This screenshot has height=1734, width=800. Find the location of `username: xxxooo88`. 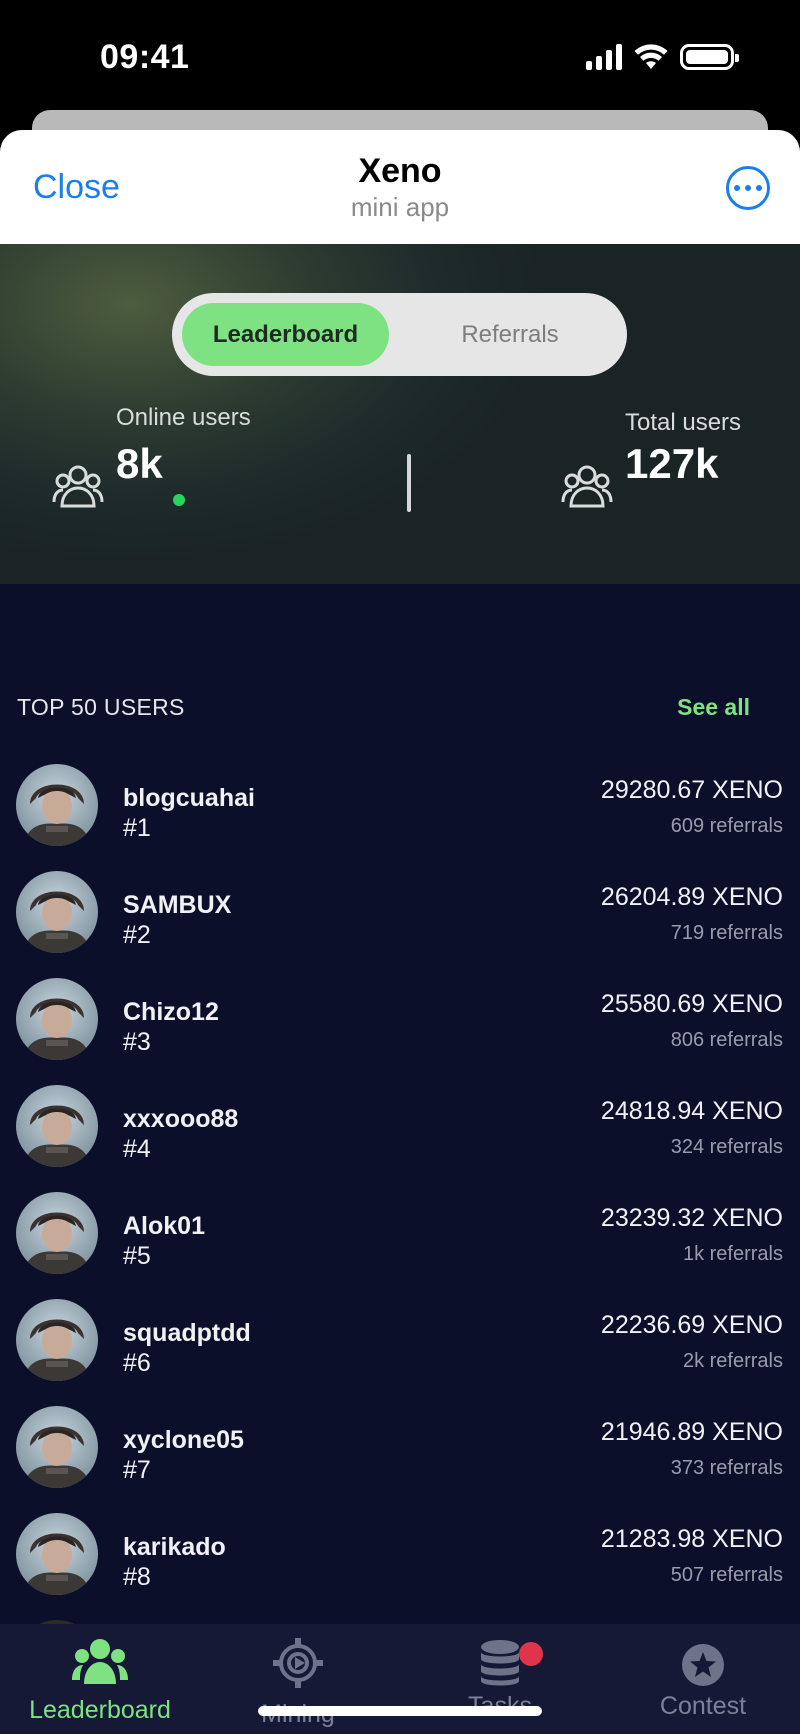

username: xxxooo88 is located at coordinates (181, 1119).